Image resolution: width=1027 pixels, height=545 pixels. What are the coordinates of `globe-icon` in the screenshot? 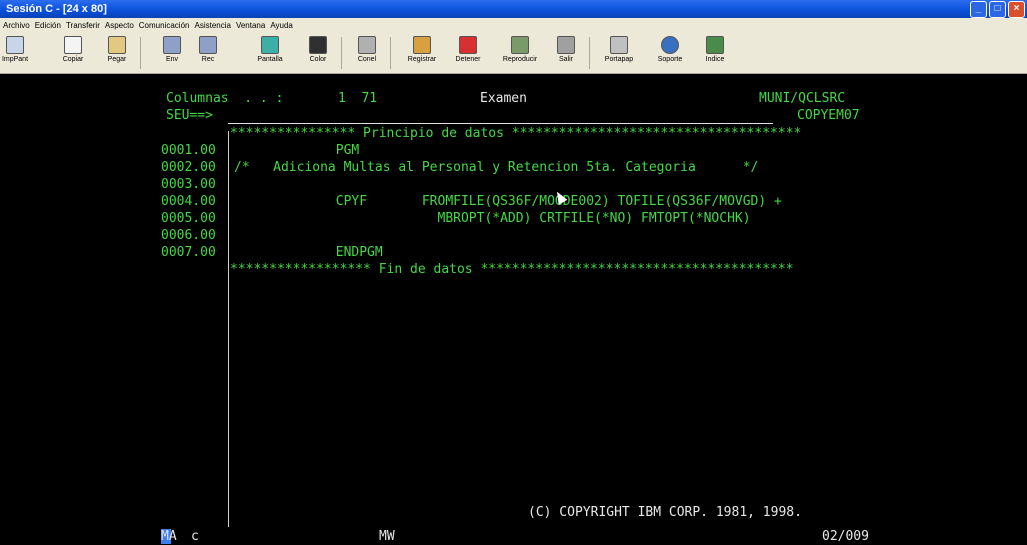 It's located at (670, 45).